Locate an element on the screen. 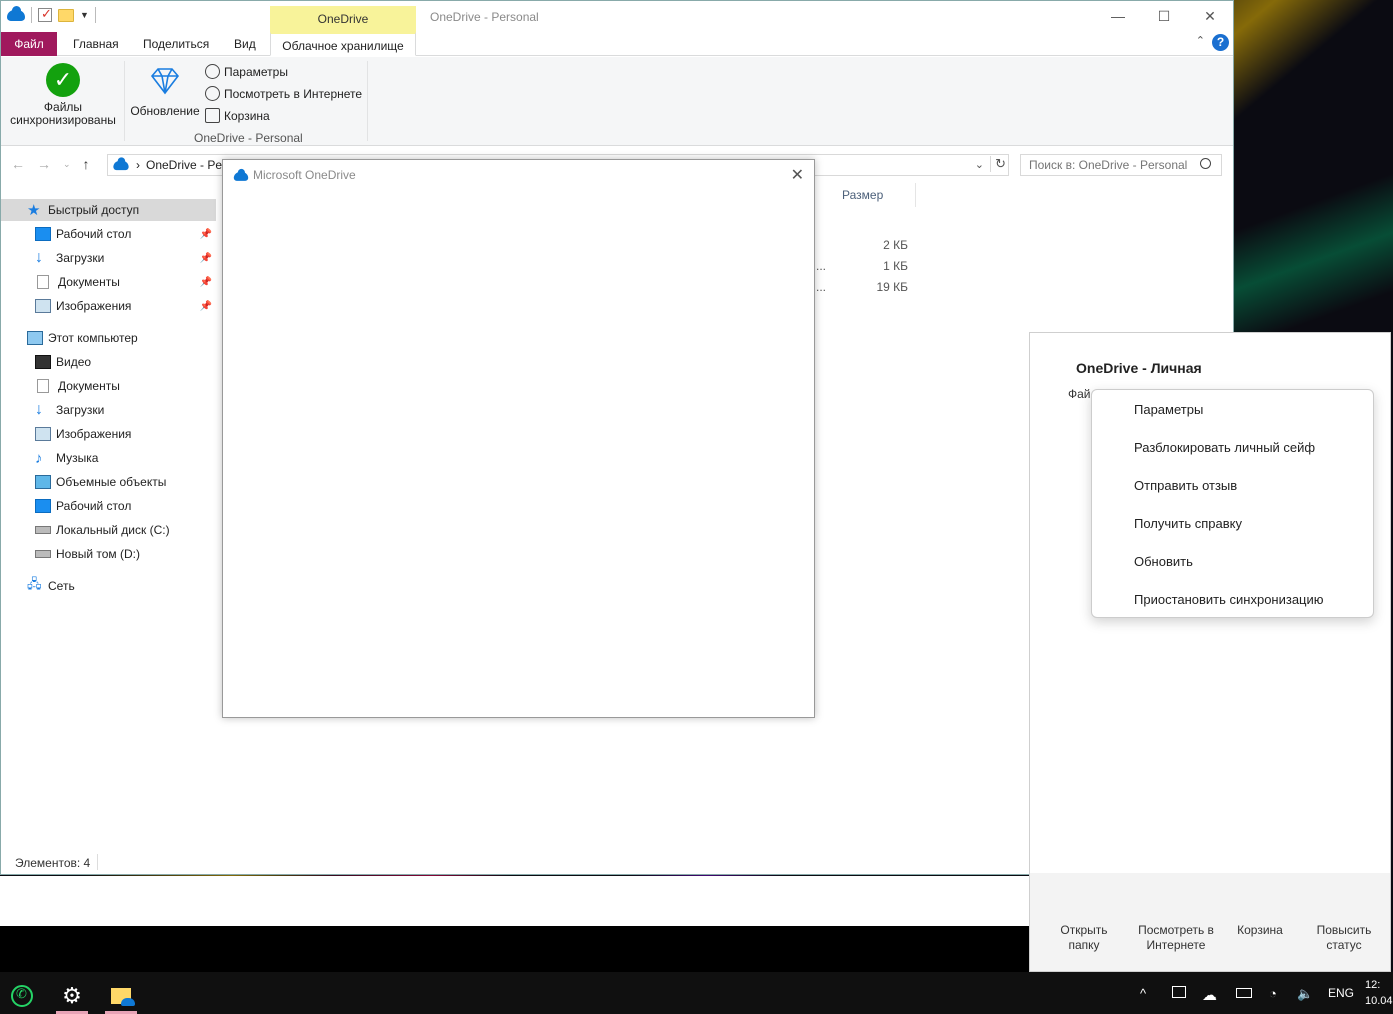  upgrade-button: Повысить статус is located at coordinates (1344, 938).